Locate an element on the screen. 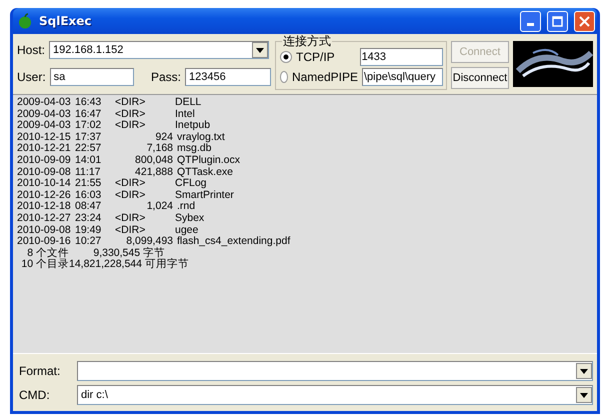  maximize-button is located at coordinates (557, 21).